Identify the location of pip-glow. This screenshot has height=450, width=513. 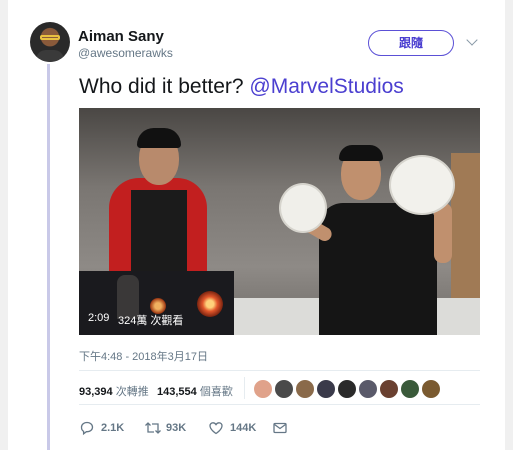
(210, 304).